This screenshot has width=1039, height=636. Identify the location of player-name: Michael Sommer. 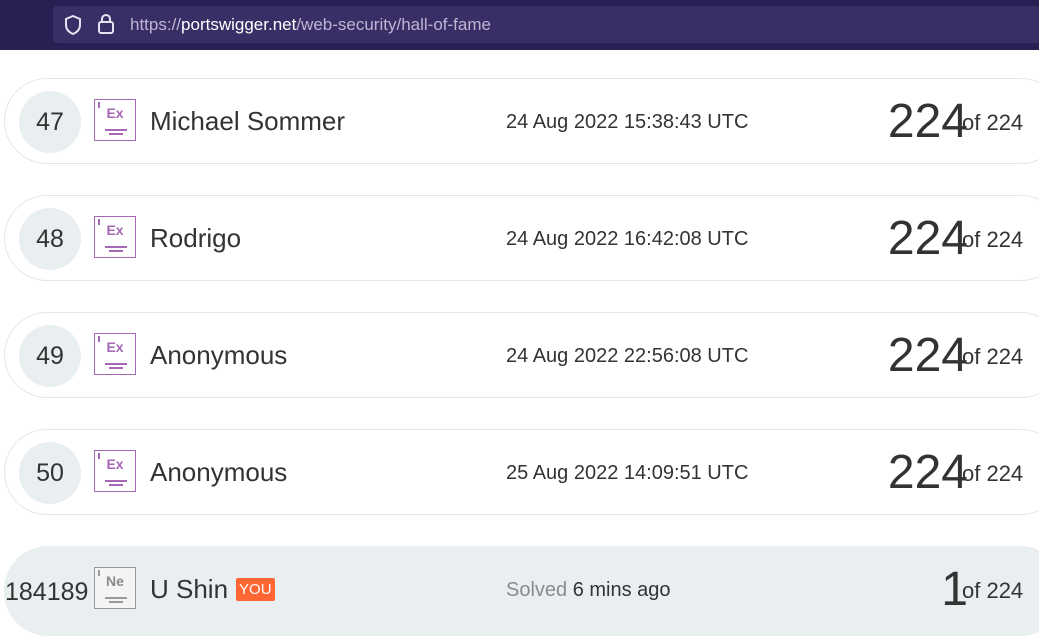
(248, 121).